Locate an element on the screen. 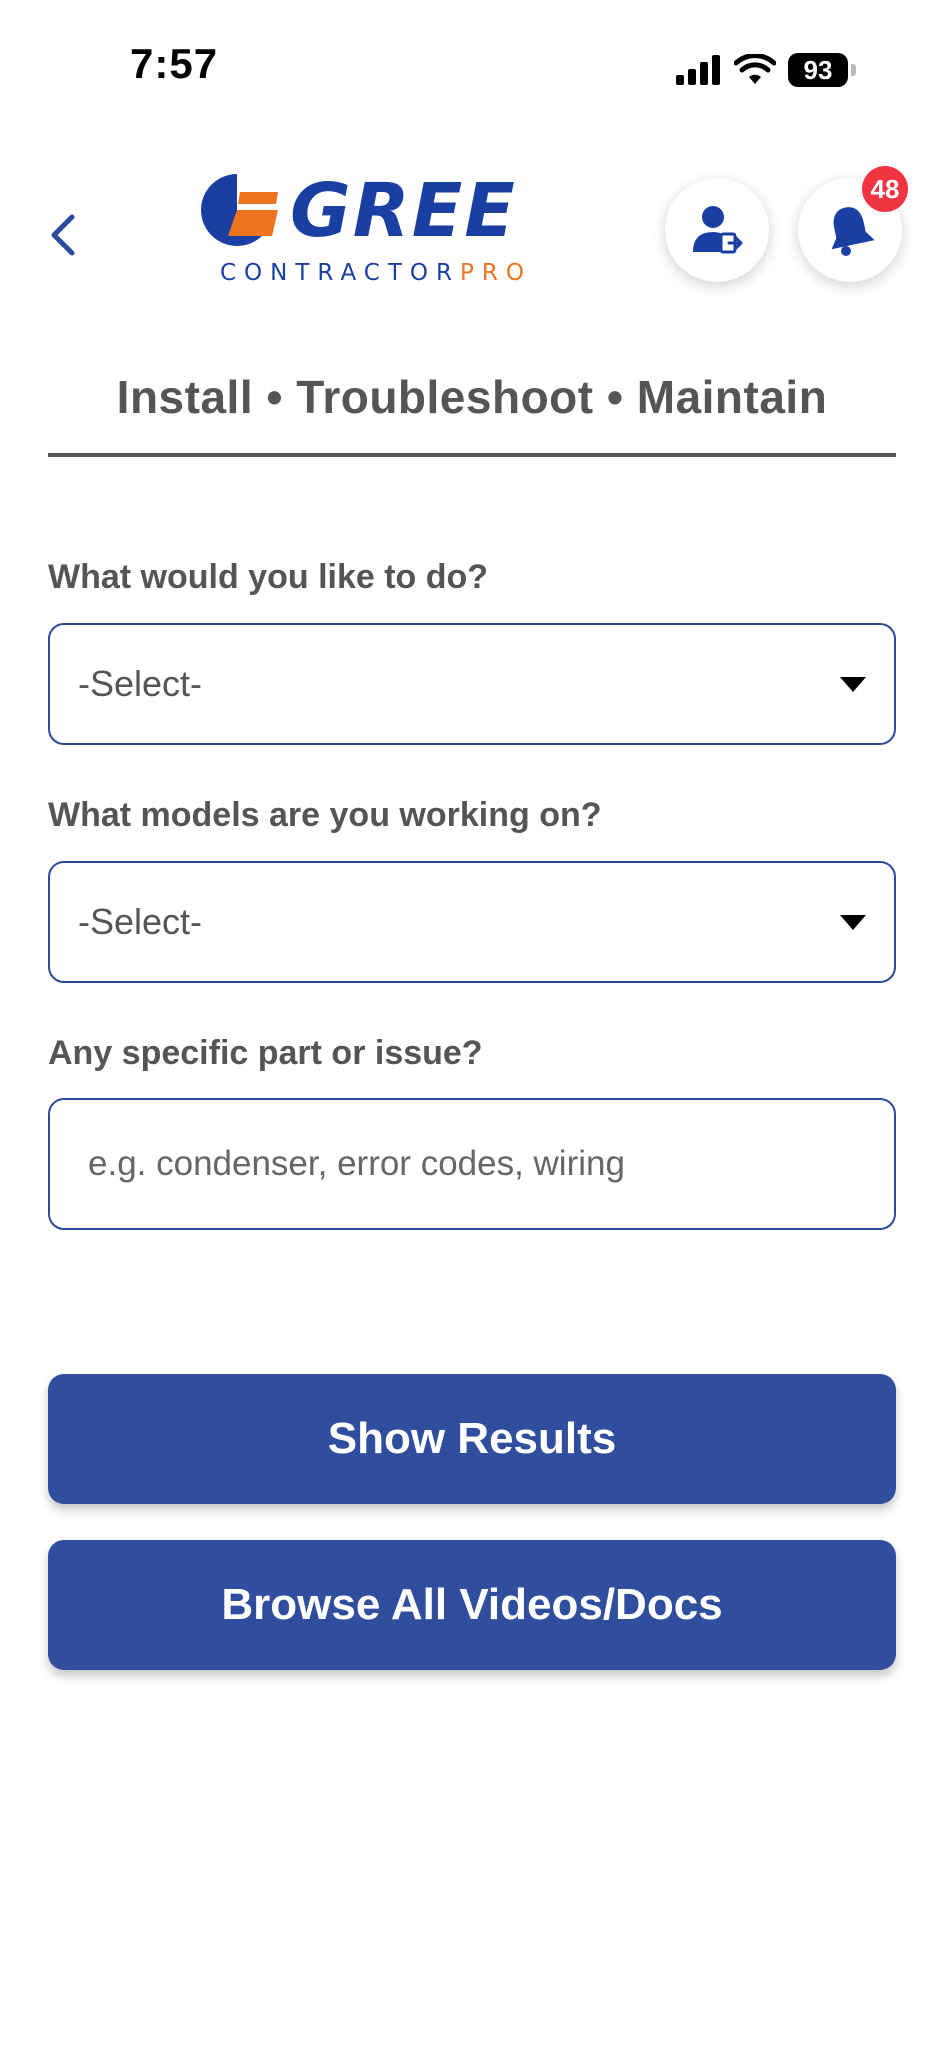  models-select-value: -Select- is located at coordinates (140, 921).